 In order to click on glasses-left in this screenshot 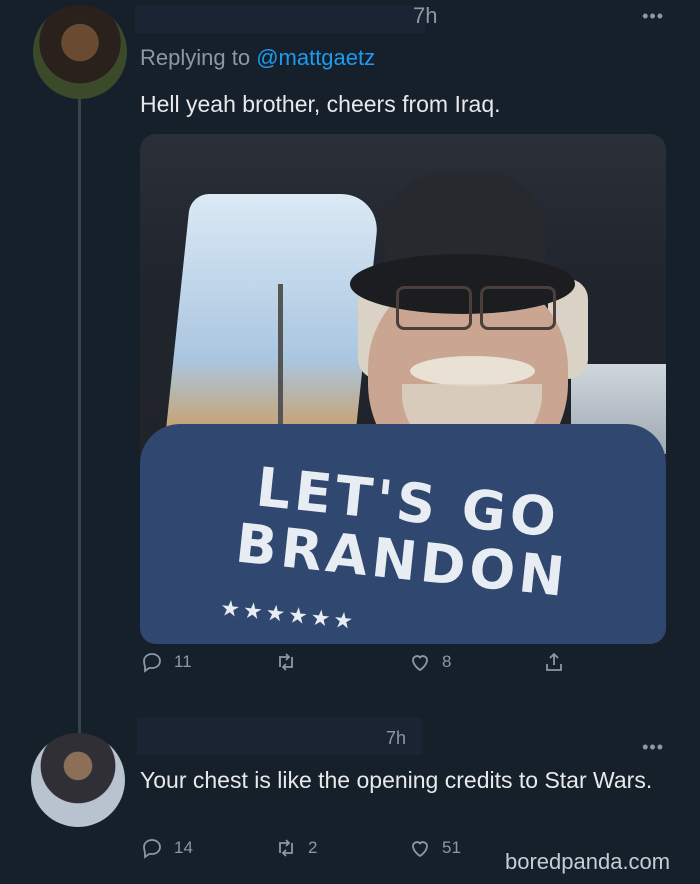, I will do `click(434, 308)`.